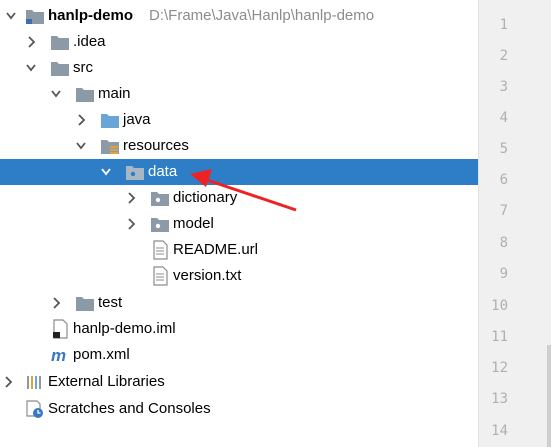 This screenshot has width=551, height=447. I want to click on editor-scrollbar, so click(549, 396).